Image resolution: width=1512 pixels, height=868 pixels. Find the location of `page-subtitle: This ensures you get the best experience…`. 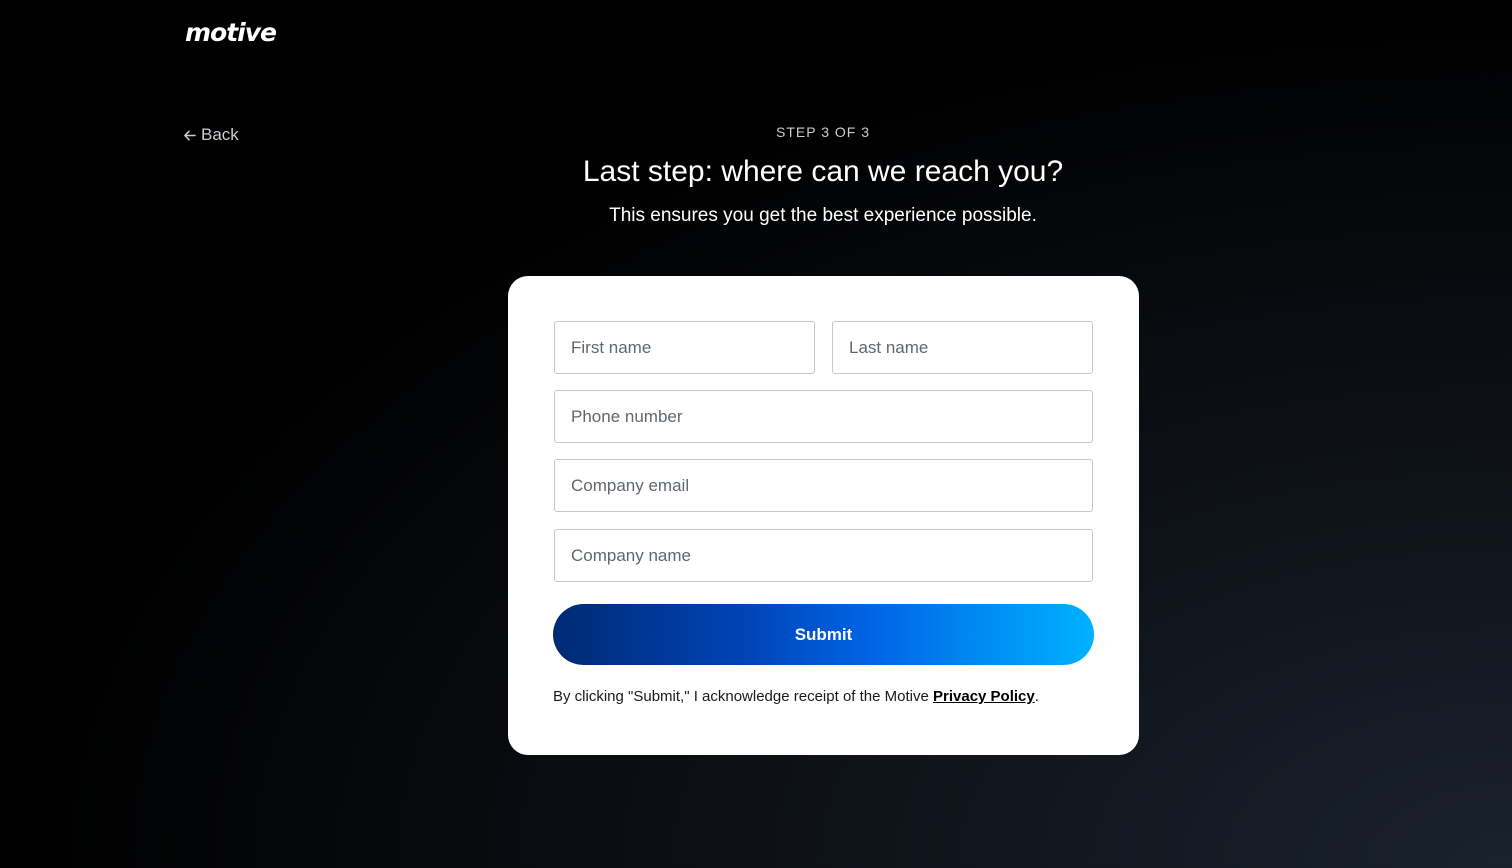

page-subtitle: This ensures you get the best experience… is located at coordinates (823, 215).